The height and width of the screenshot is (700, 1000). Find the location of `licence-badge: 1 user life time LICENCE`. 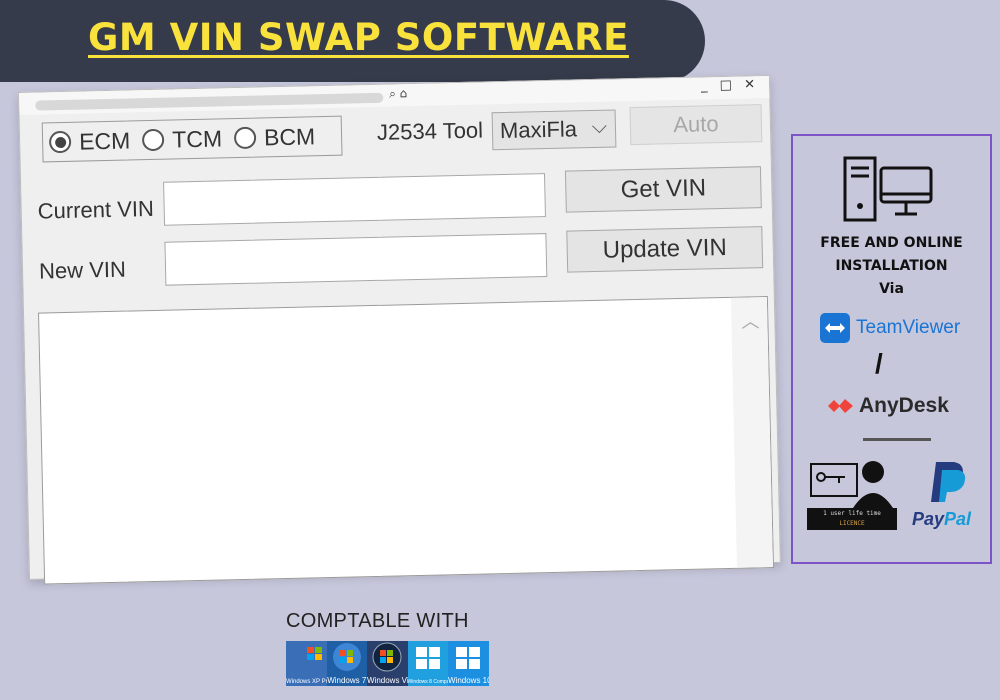

licence-badge: 1 user life time LICENCE is located at coordinates (852, 519).